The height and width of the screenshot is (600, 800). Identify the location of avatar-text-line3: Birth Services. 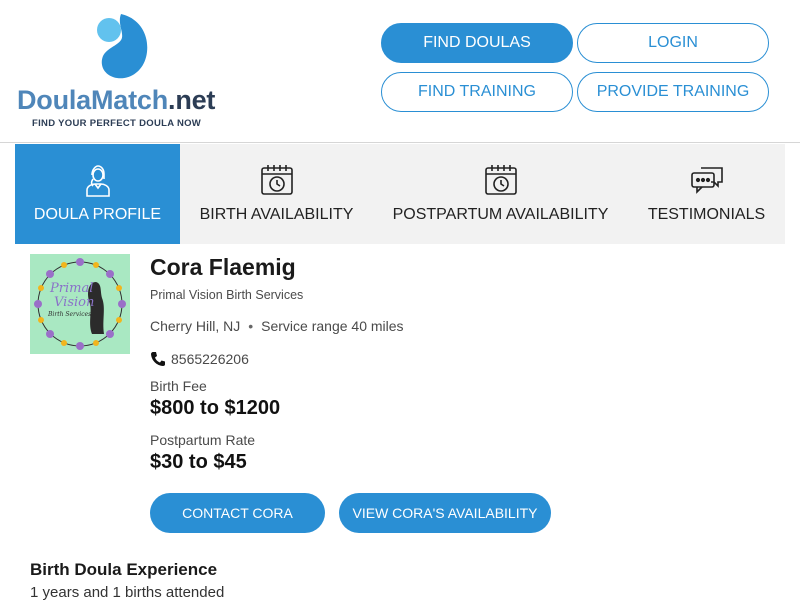
(69, 314).